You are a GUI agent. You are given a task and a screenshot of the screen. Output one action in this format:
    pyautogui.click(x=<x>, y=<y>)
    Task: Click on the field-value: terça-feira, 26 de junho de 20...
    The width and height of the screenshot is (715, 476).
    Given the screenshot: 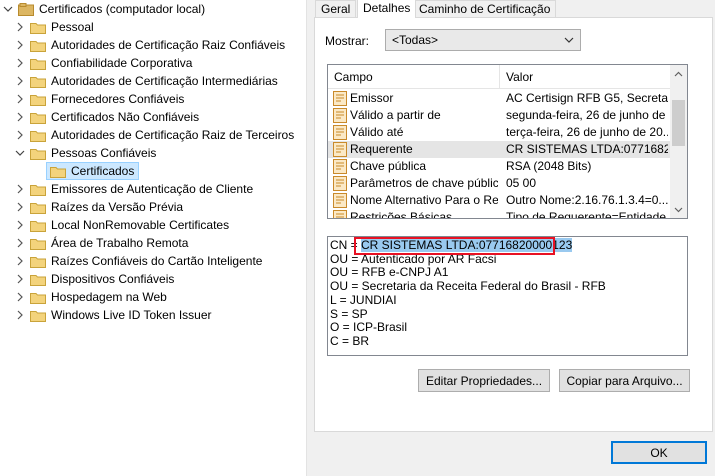 What is the action you would take?
    pyautogui.click(x=587, y=132)
    